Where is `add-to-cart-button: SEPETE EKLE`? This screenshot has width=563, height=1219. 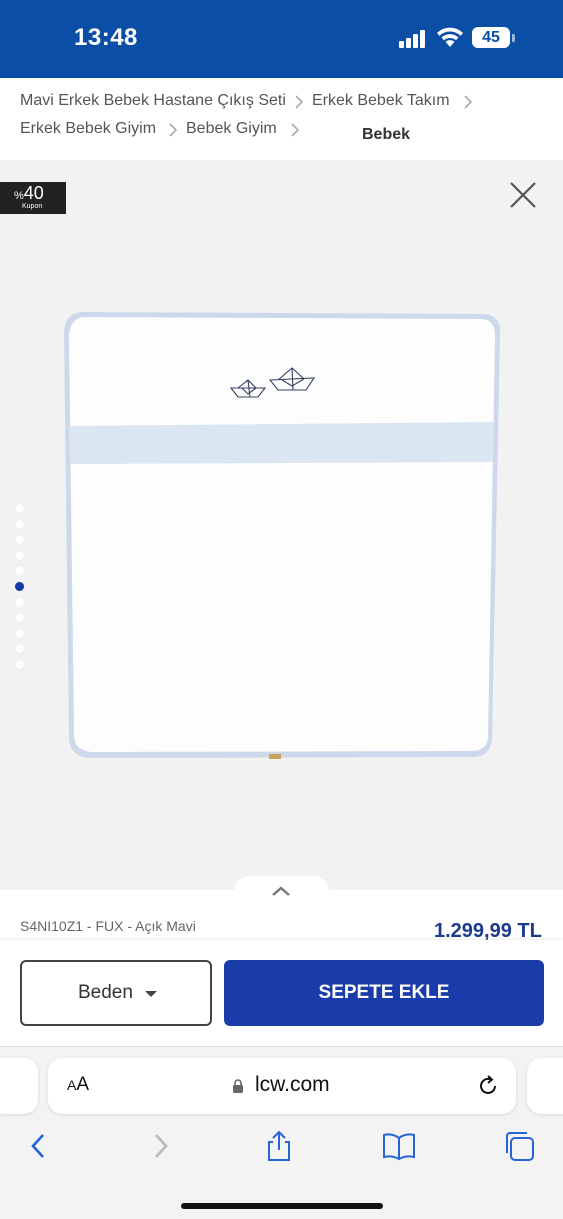 add-to-cart-button: SEPETE EKLE is located at coordinates (384, 993).